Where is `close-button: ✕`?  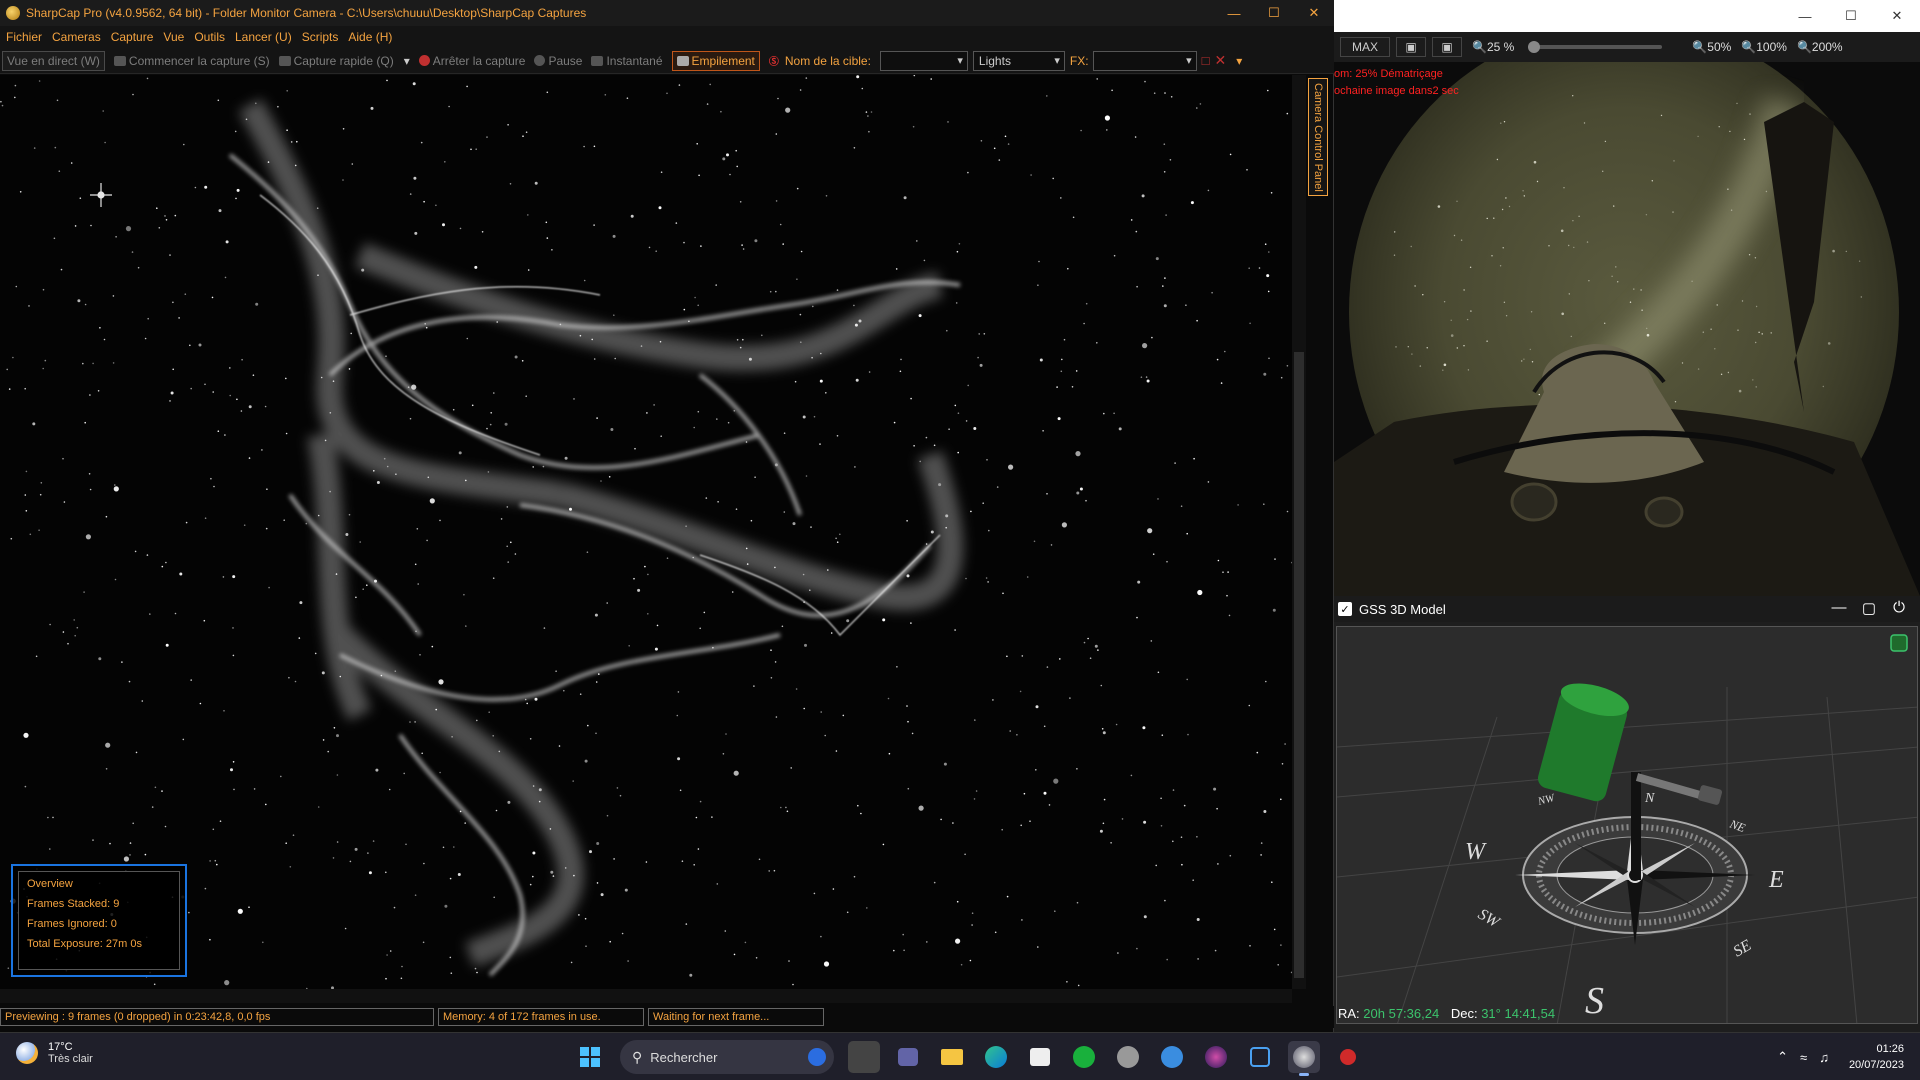
close-button: ✕ is located at coordinates (1314, 13).